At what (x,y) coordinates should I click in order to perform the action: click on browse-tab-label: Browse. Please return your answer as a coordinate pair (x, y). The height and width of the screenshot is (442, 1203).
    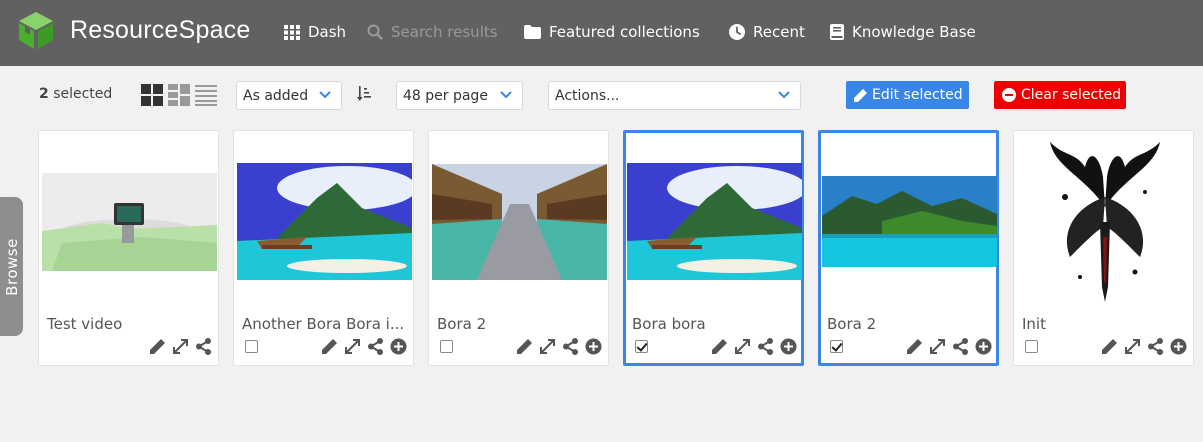
    Looking at the image, I should click on (11, 266).